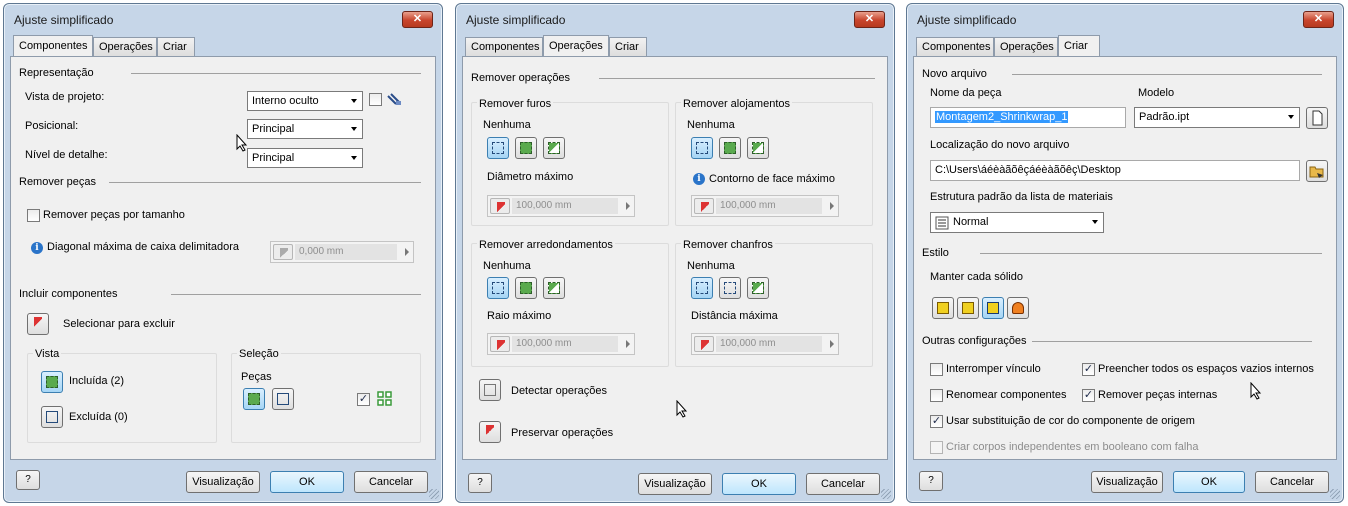 The height and width of the screenshot is (506, 1348). I want to click on diagonal-spinner: 0,000 mm, so click(342, 252).